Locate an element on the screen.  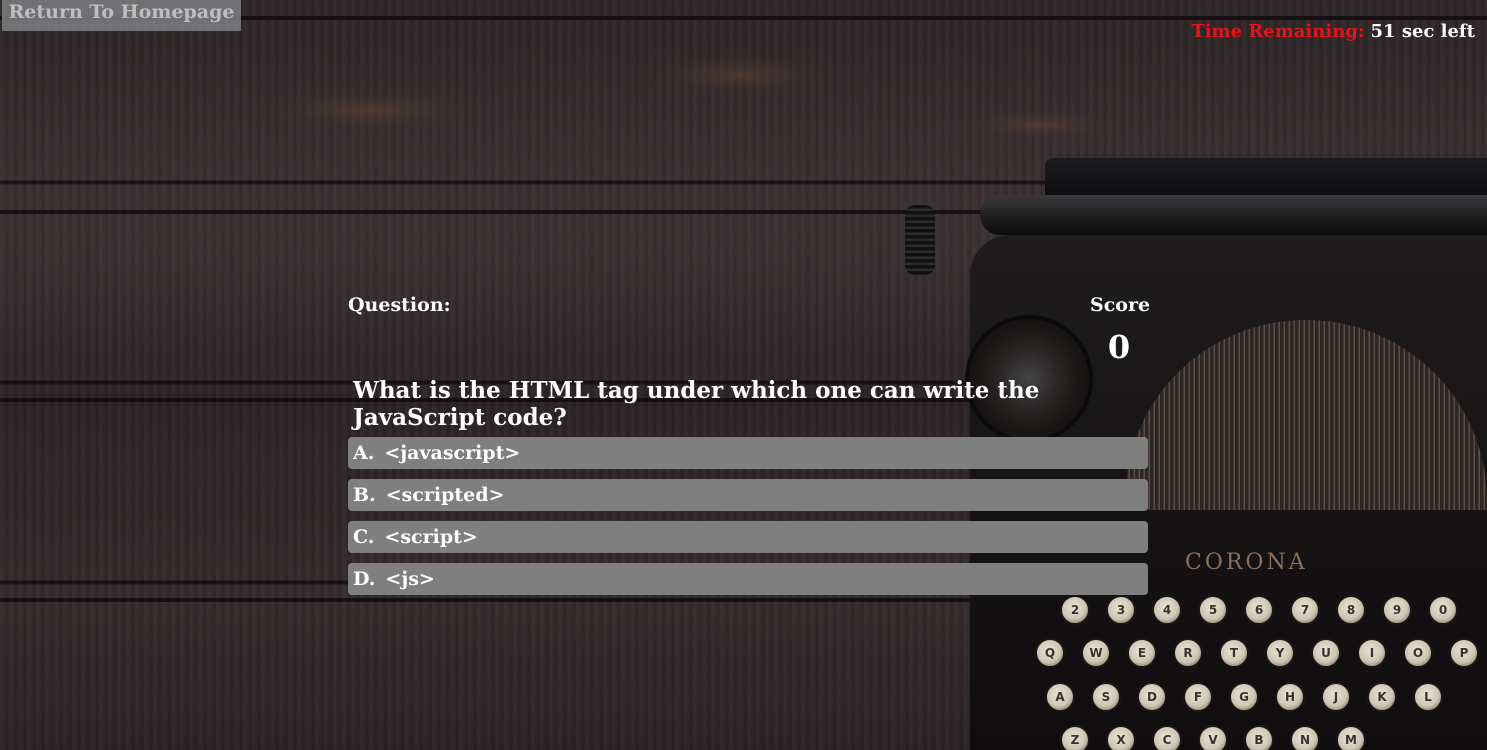
typewriter-key: A is located at coordinates (1060, 697).